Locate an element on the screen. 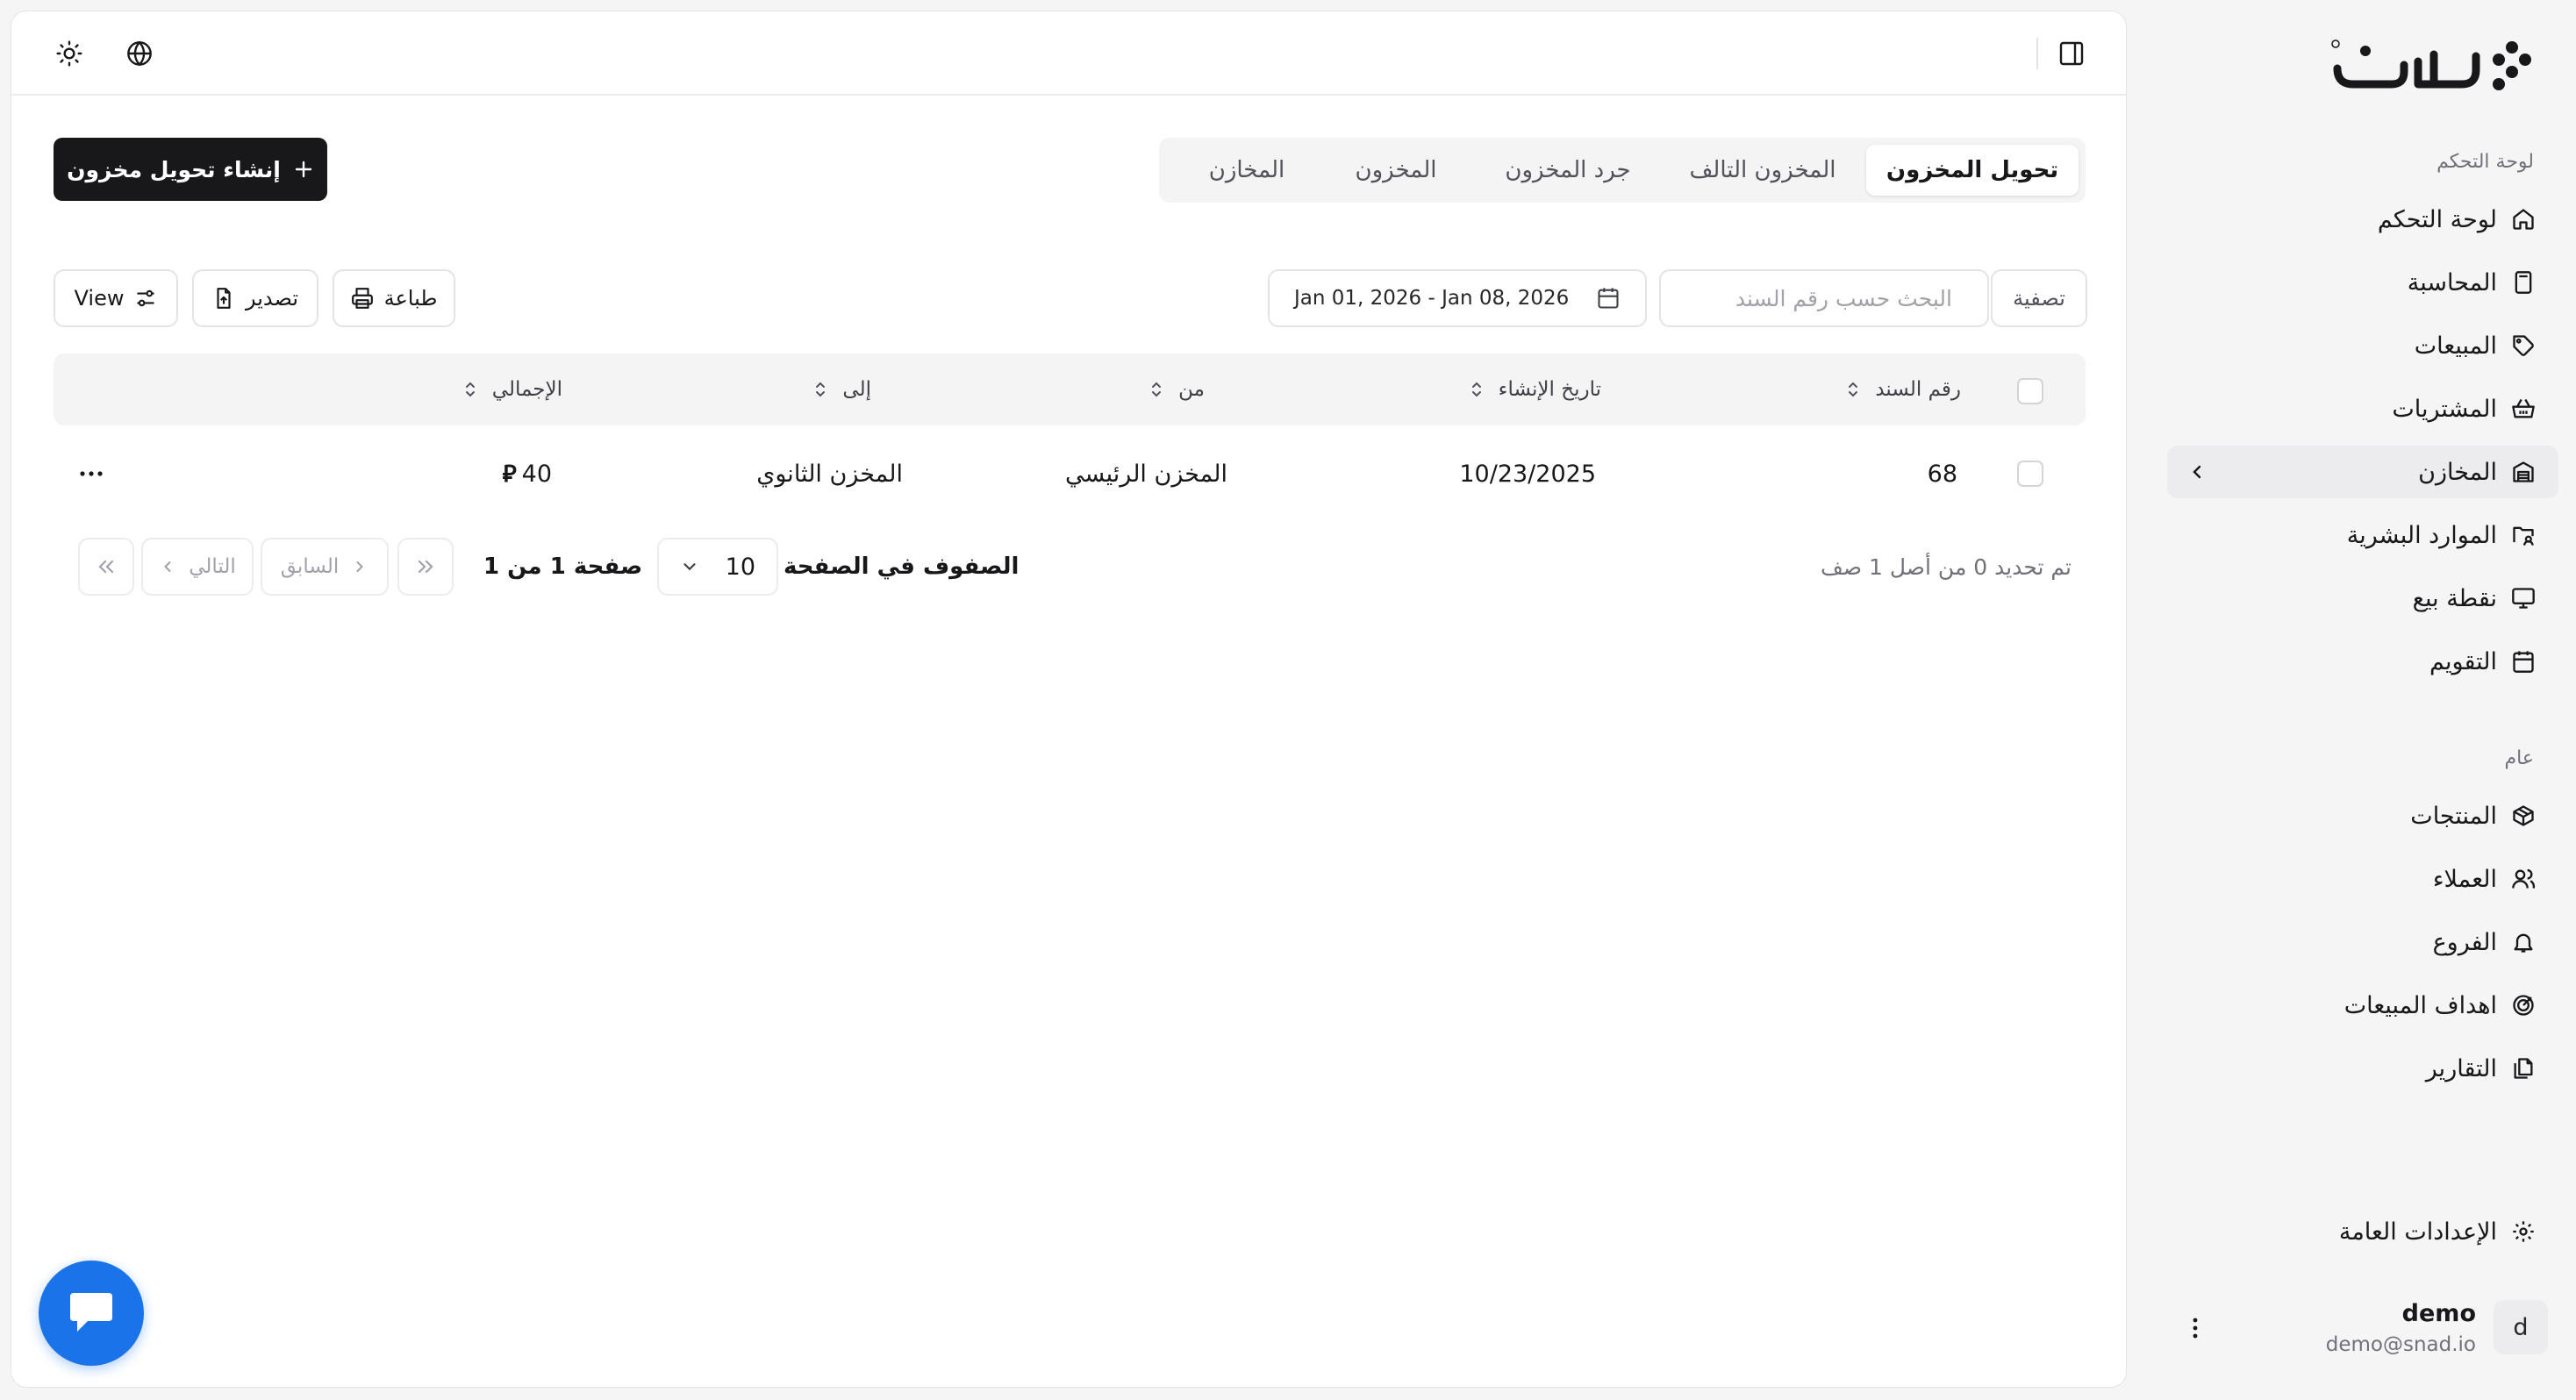  table-header: رقم السند تاريخ الإنشاء من إلى الإجمالي is located at coordinates (1070, 389).